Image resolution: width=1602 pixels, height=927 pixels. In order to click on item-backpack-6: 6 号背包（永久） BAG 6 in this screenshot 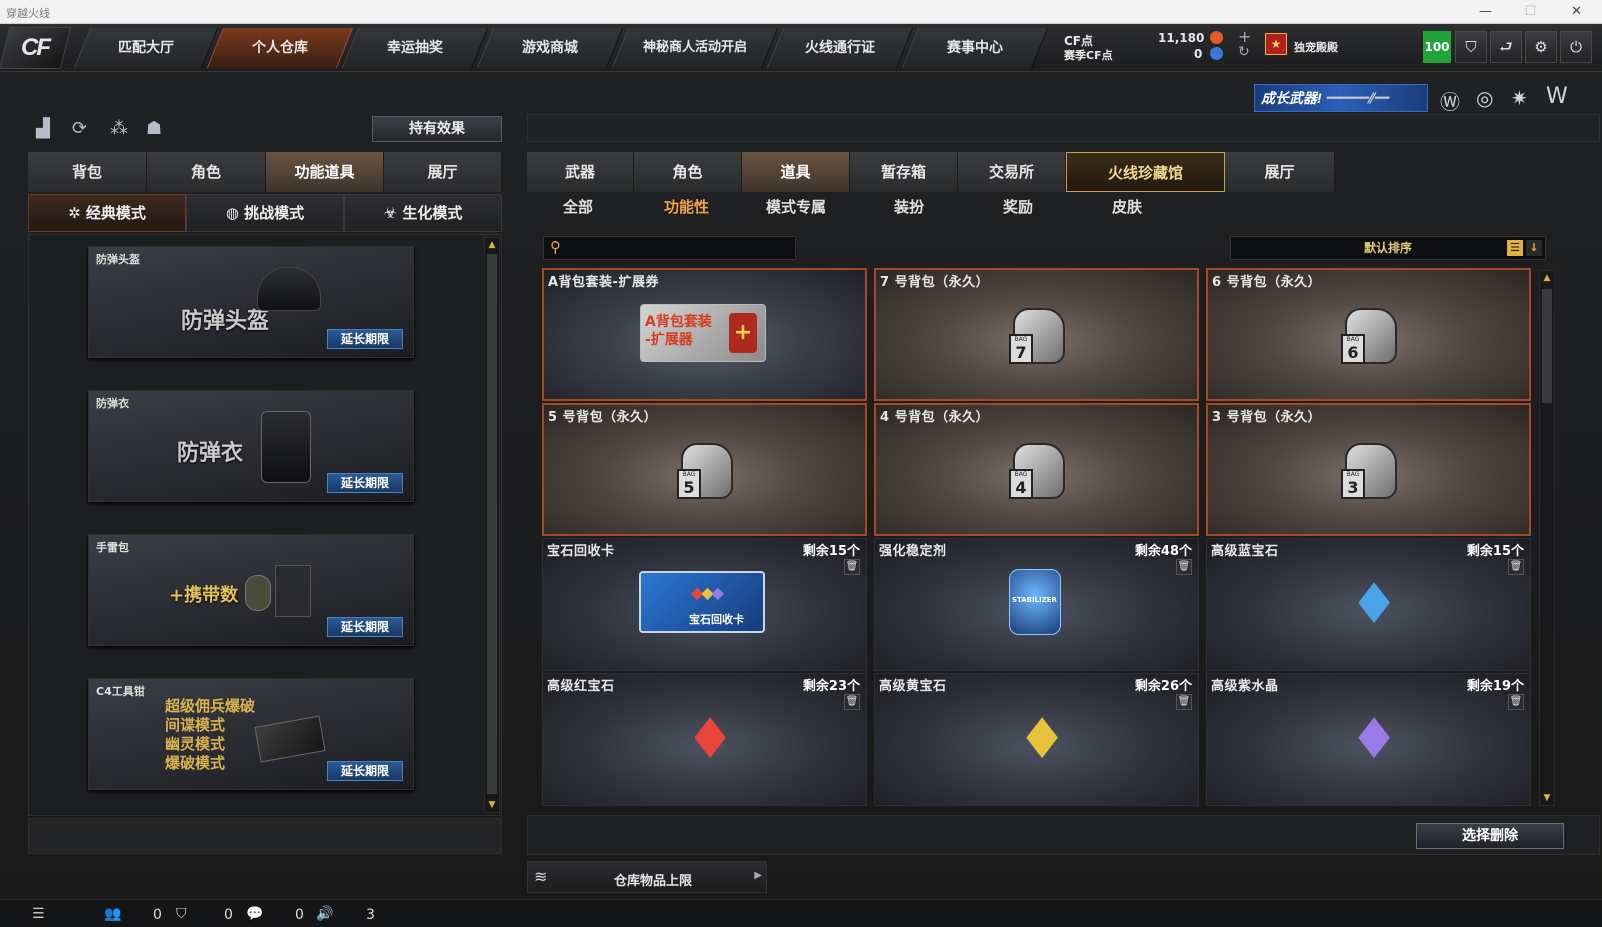, I will do `click(1368, 334)`.